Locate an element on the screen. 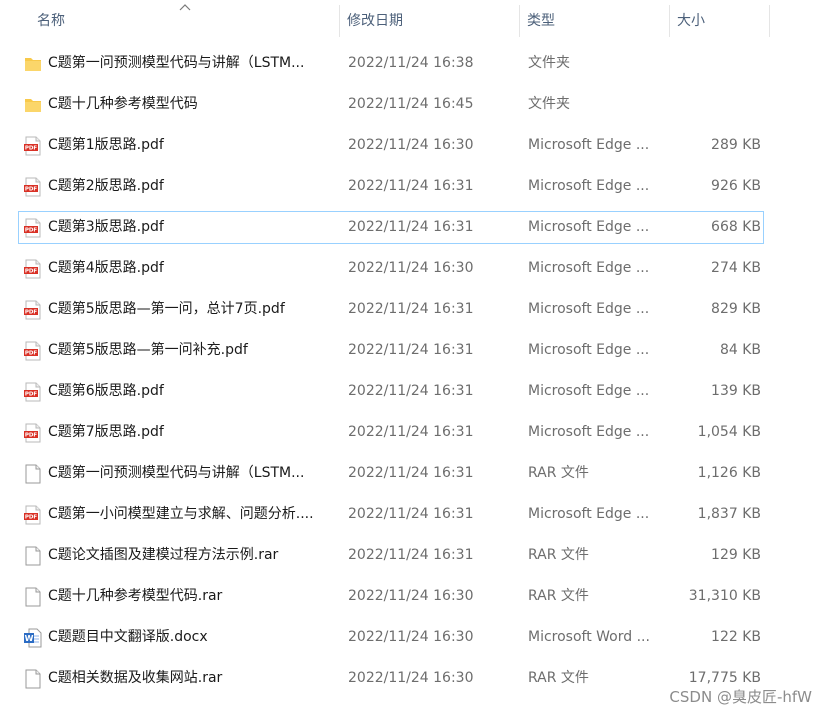  file-name: C题第3版思路.pdf is located at coordinates (106, 227).